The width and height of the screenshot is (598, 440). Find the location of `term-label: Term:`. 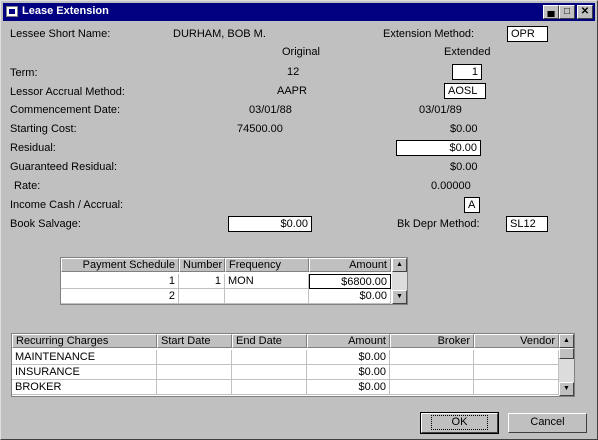

term-label: Term: is located at coordinates (24, 73).